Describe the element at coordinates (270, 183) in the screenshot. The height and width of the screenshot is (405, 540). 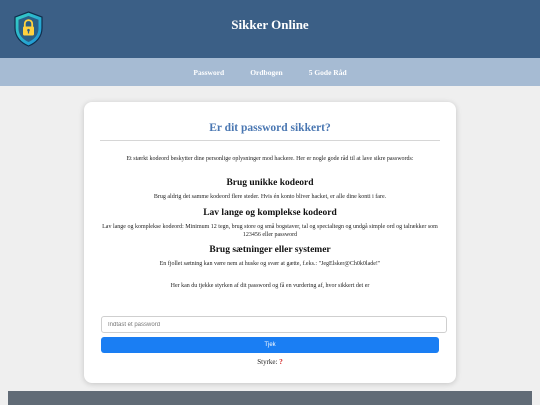
I see `tip-heading-unique: Brug unikke kodeord` at that location.